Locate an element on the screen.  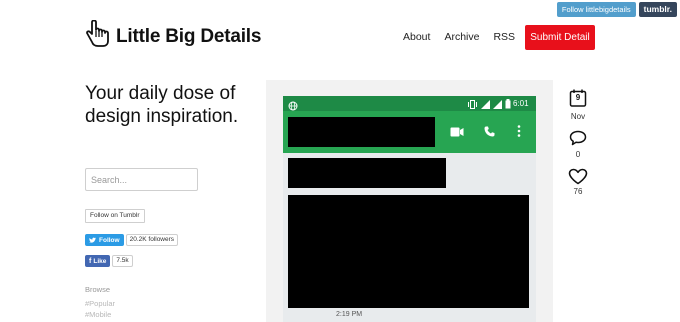
video-call-icon is located at coordinates (457, 133).